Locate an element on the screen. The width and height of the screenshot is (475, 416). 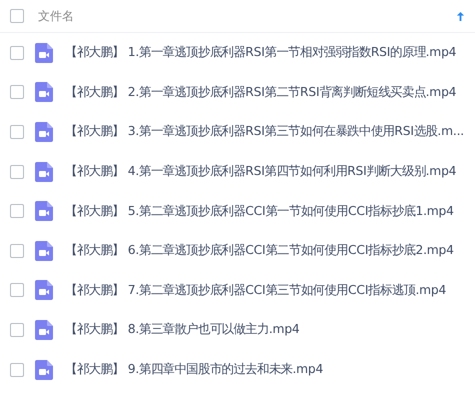
file-name: 【祁大鹏】 2.第一章逃顶抄底利器RSI第二节RSI背离判断短线买卖点.mp4 is located at coordinates (260, 92).